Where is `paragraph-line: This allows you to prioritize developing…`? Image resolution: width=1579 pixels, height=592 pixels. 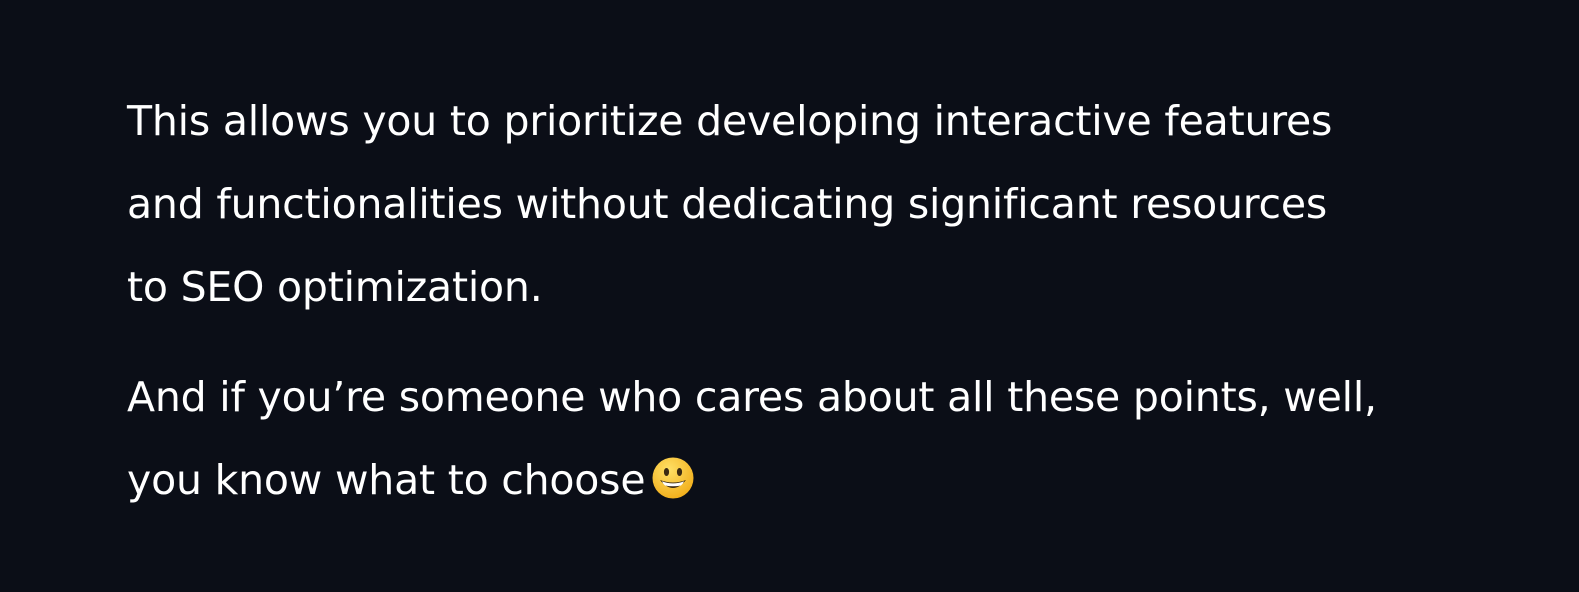 paragraph-line: This allows you to prioritize developing… is located at coordinates (730, 121).